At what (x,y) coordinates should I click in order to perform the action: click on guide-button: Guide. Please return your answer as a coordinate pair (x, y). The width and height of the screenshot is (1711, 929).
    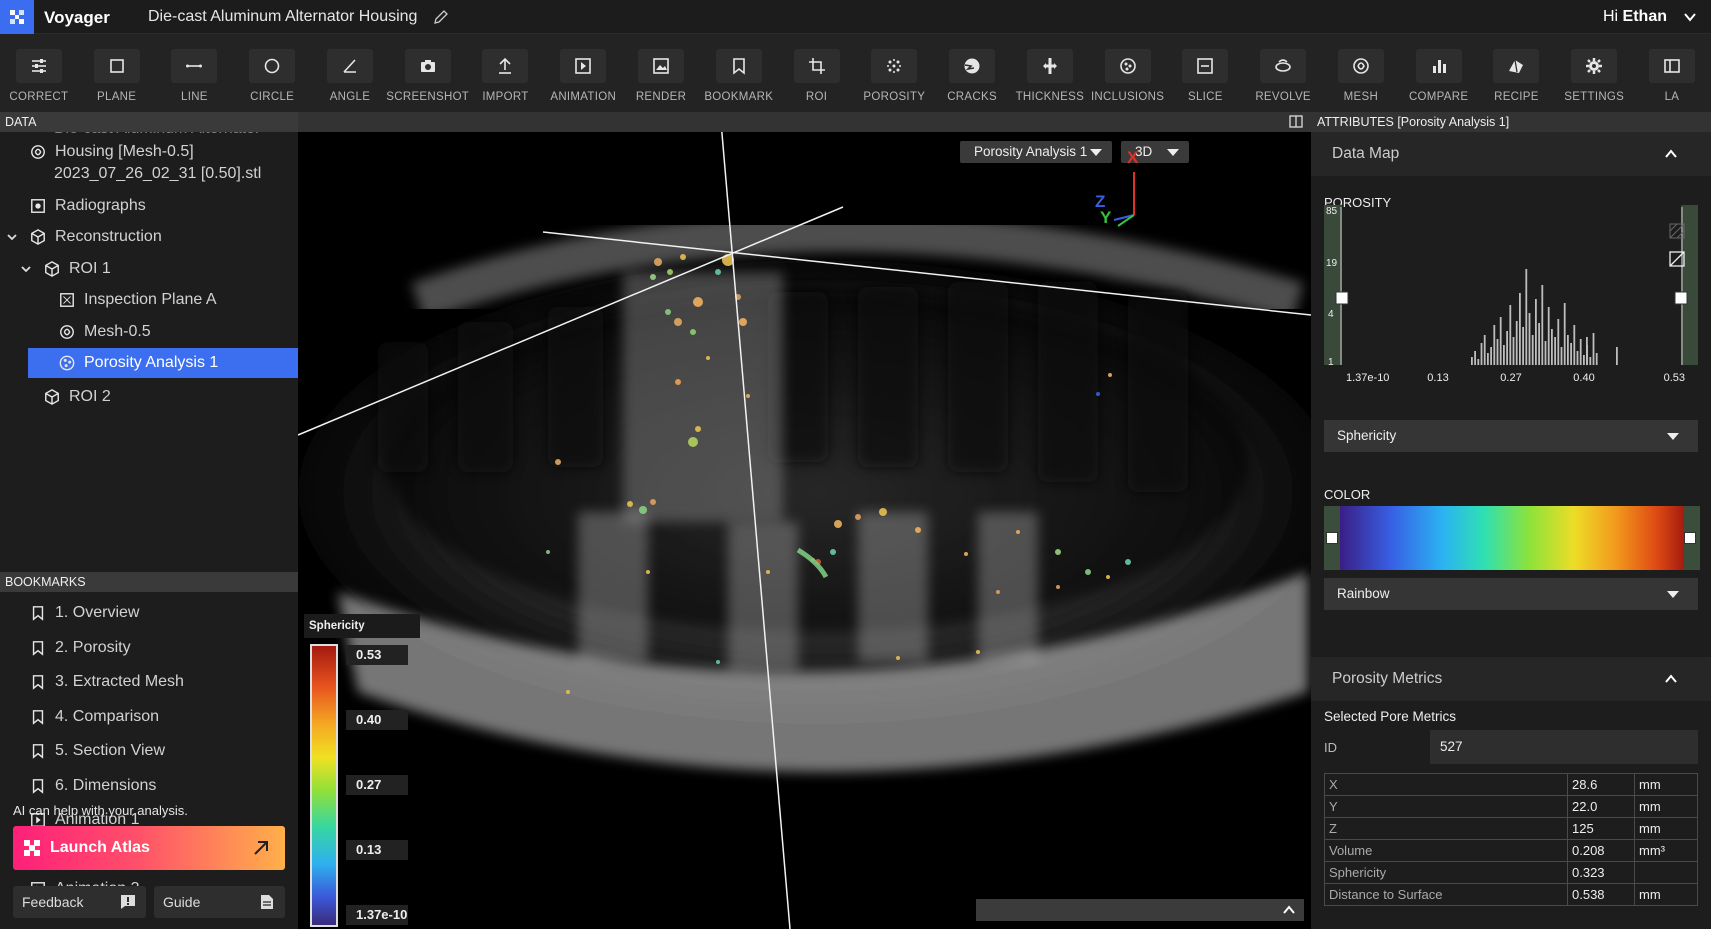
    Looking at the image, I should click on (219, 902).